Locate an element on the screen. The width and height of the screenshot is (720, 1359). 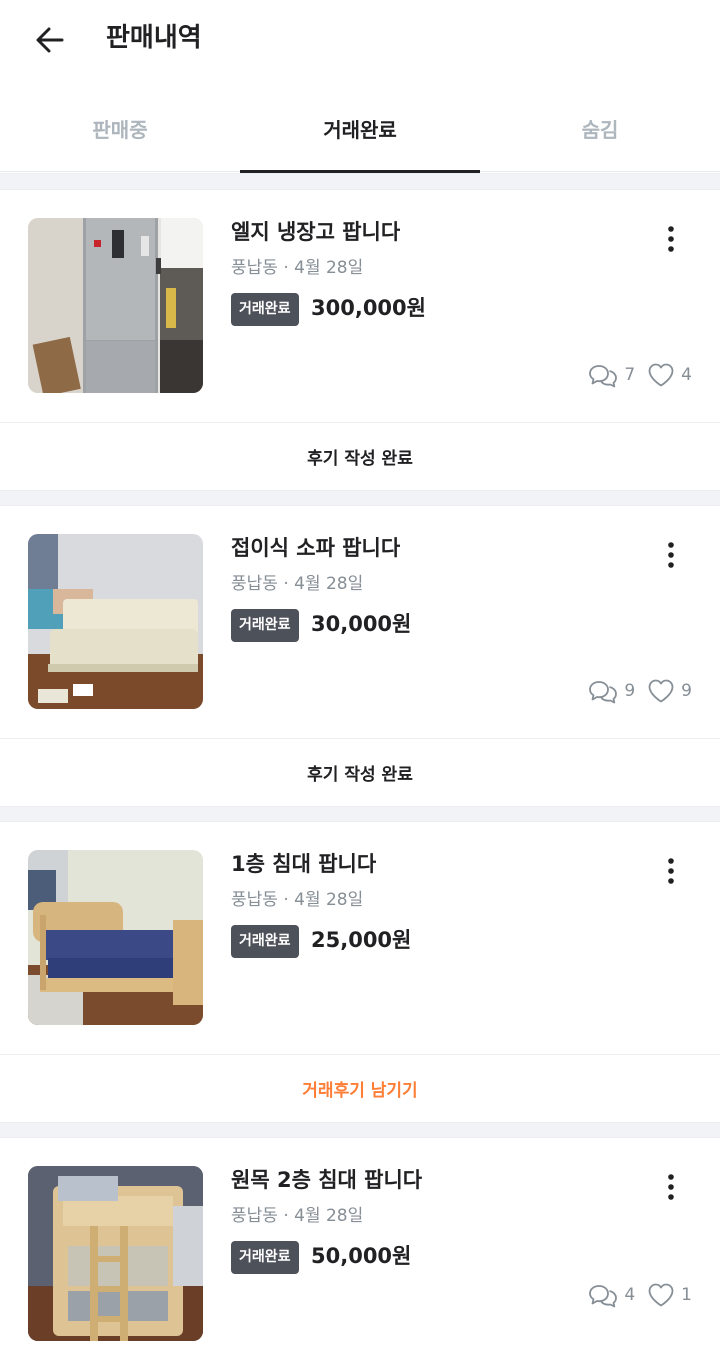
bunk-bed-image is located at coordinates (115, 1253).